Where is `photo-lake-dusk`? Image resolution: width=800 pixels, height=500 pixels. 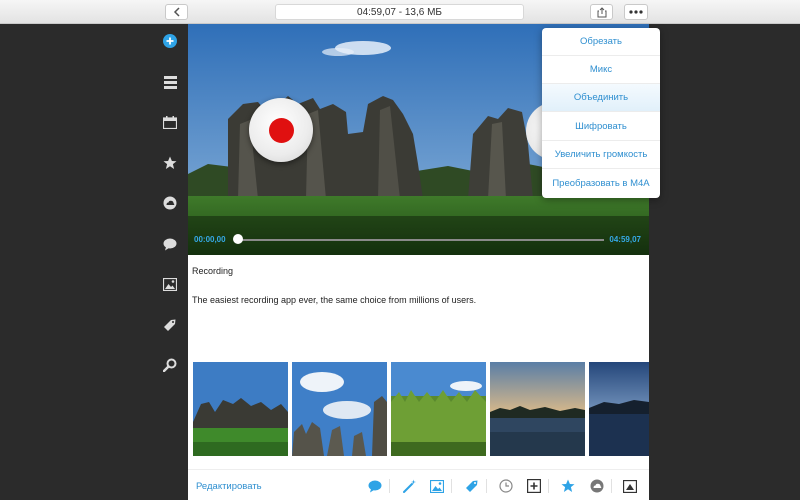
photo-lake-dusk is located at coordinates (537, 409).